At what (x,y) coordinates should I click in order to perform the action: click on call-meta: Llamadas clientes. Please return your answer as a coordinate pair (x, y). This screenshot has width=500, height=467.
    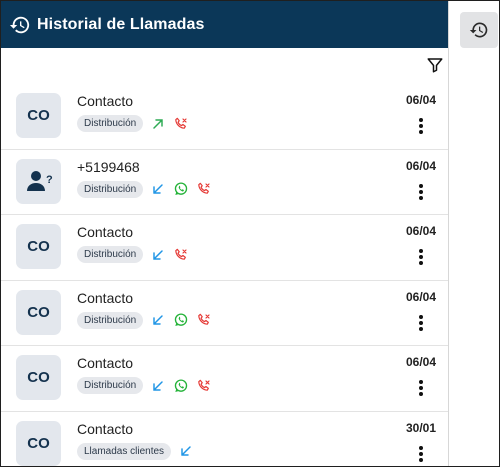
    Looking at the image, I should click on (135, 451).